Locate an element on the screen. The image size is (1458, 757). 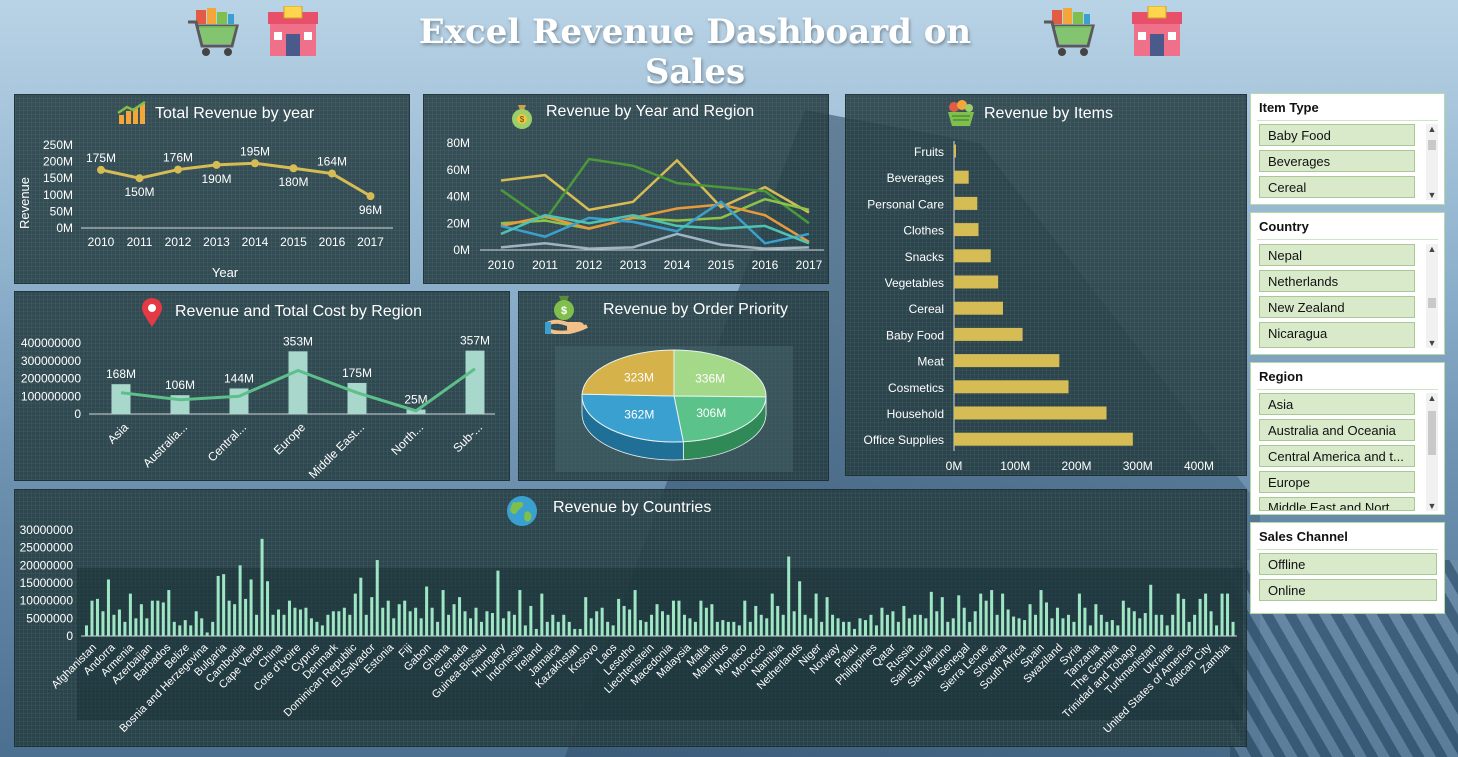
x-tick-label: 2017 is located at coordinates (809, 265).